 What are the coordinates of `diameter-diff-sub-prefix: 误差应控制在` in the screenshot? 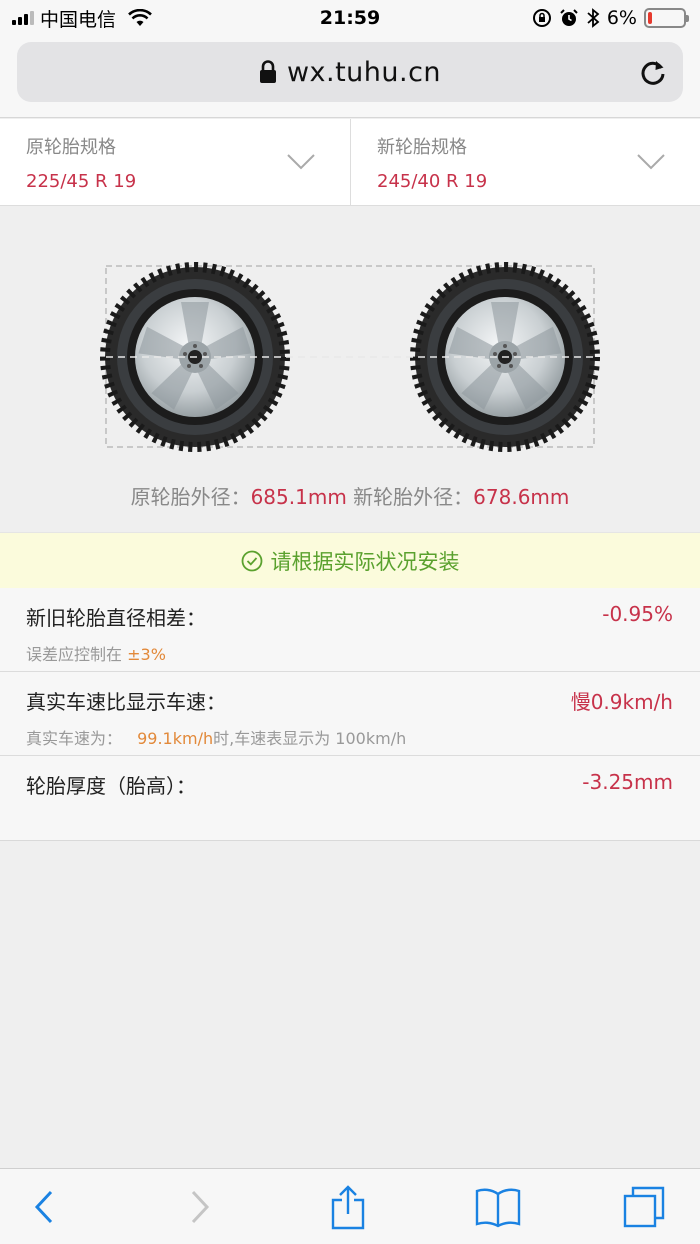 It's located at (74, 654).